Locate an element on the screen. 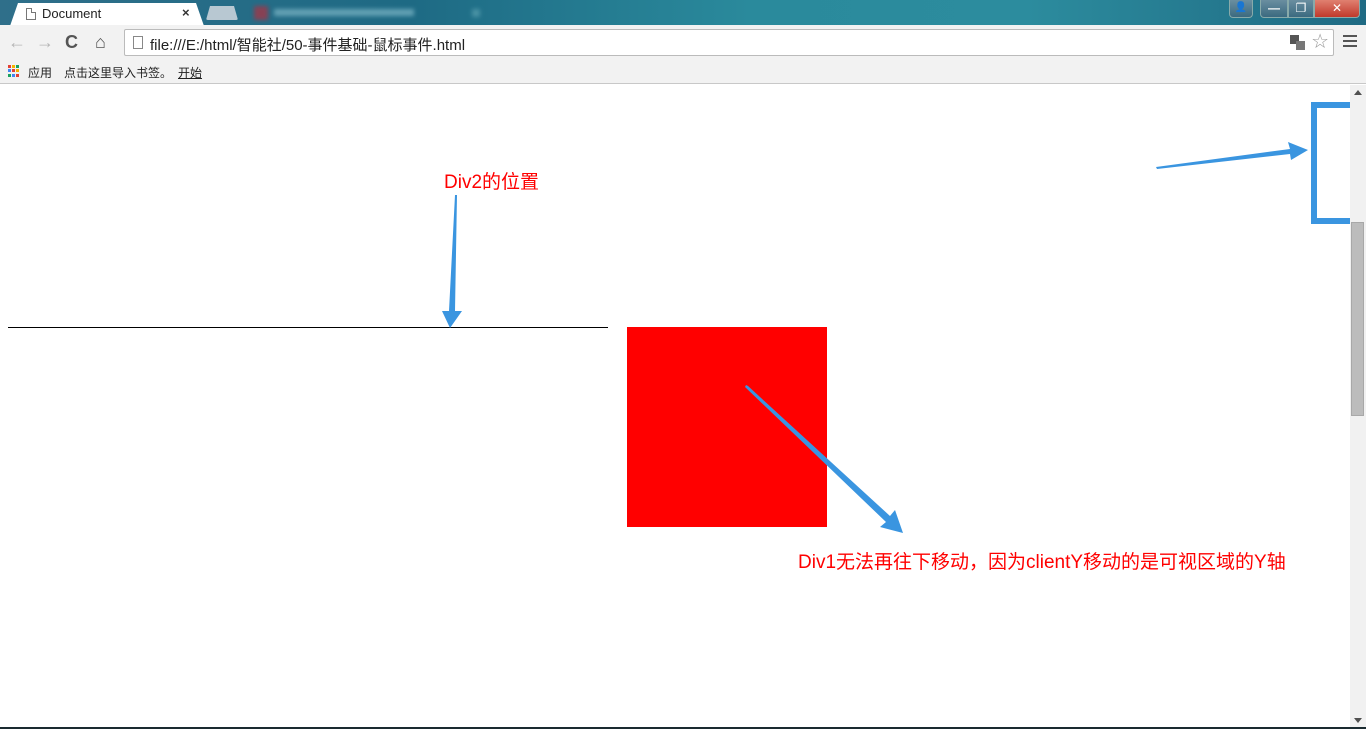 The width and height of the screenshot is (1366, 729). new-tab-button is located at coordinates (222, 13).